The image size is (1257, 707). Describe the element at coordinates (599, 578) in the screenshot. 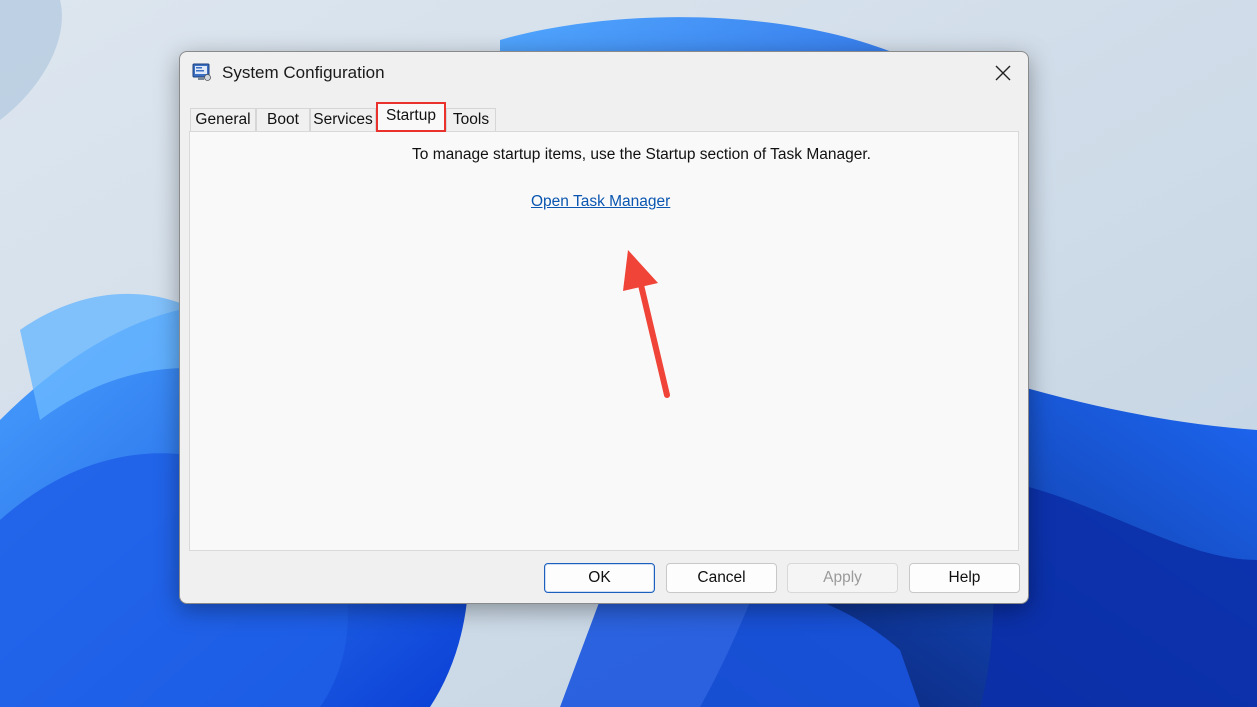

I see `ok-button: OK` at that location.